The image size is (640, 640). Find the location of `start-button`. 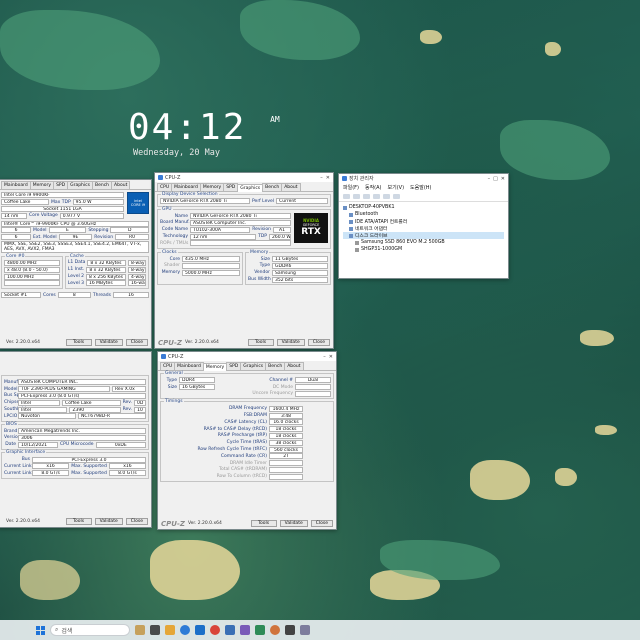

start-button is located at coordinates (40, 630).